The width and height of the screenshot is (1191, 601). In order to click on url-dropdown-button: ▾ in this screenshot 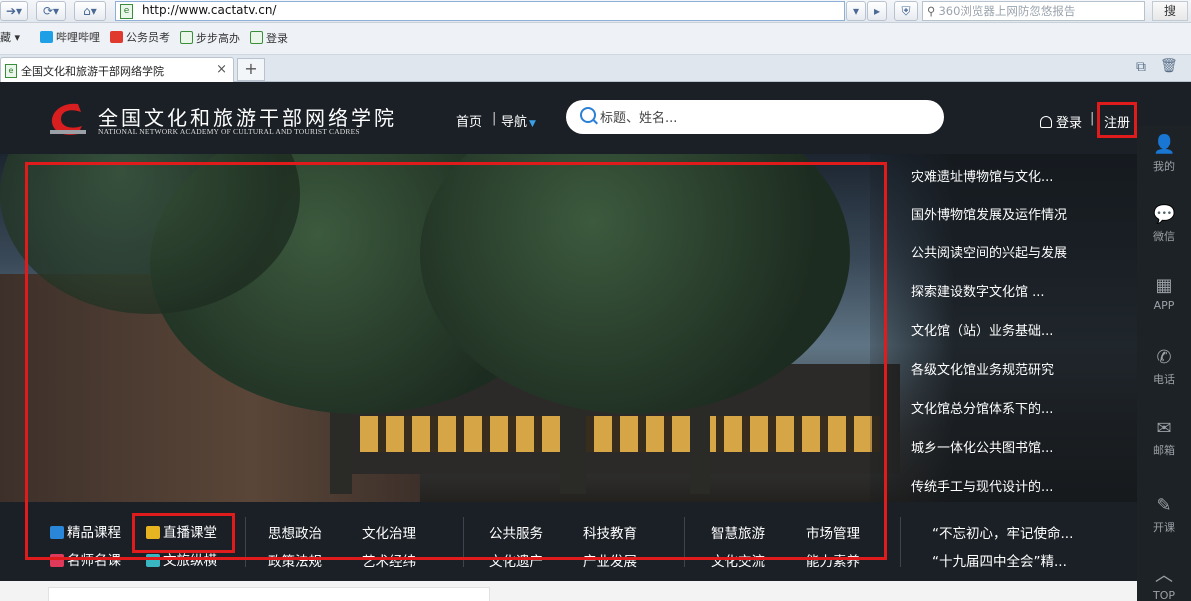, I will do `click(856, 11)`.